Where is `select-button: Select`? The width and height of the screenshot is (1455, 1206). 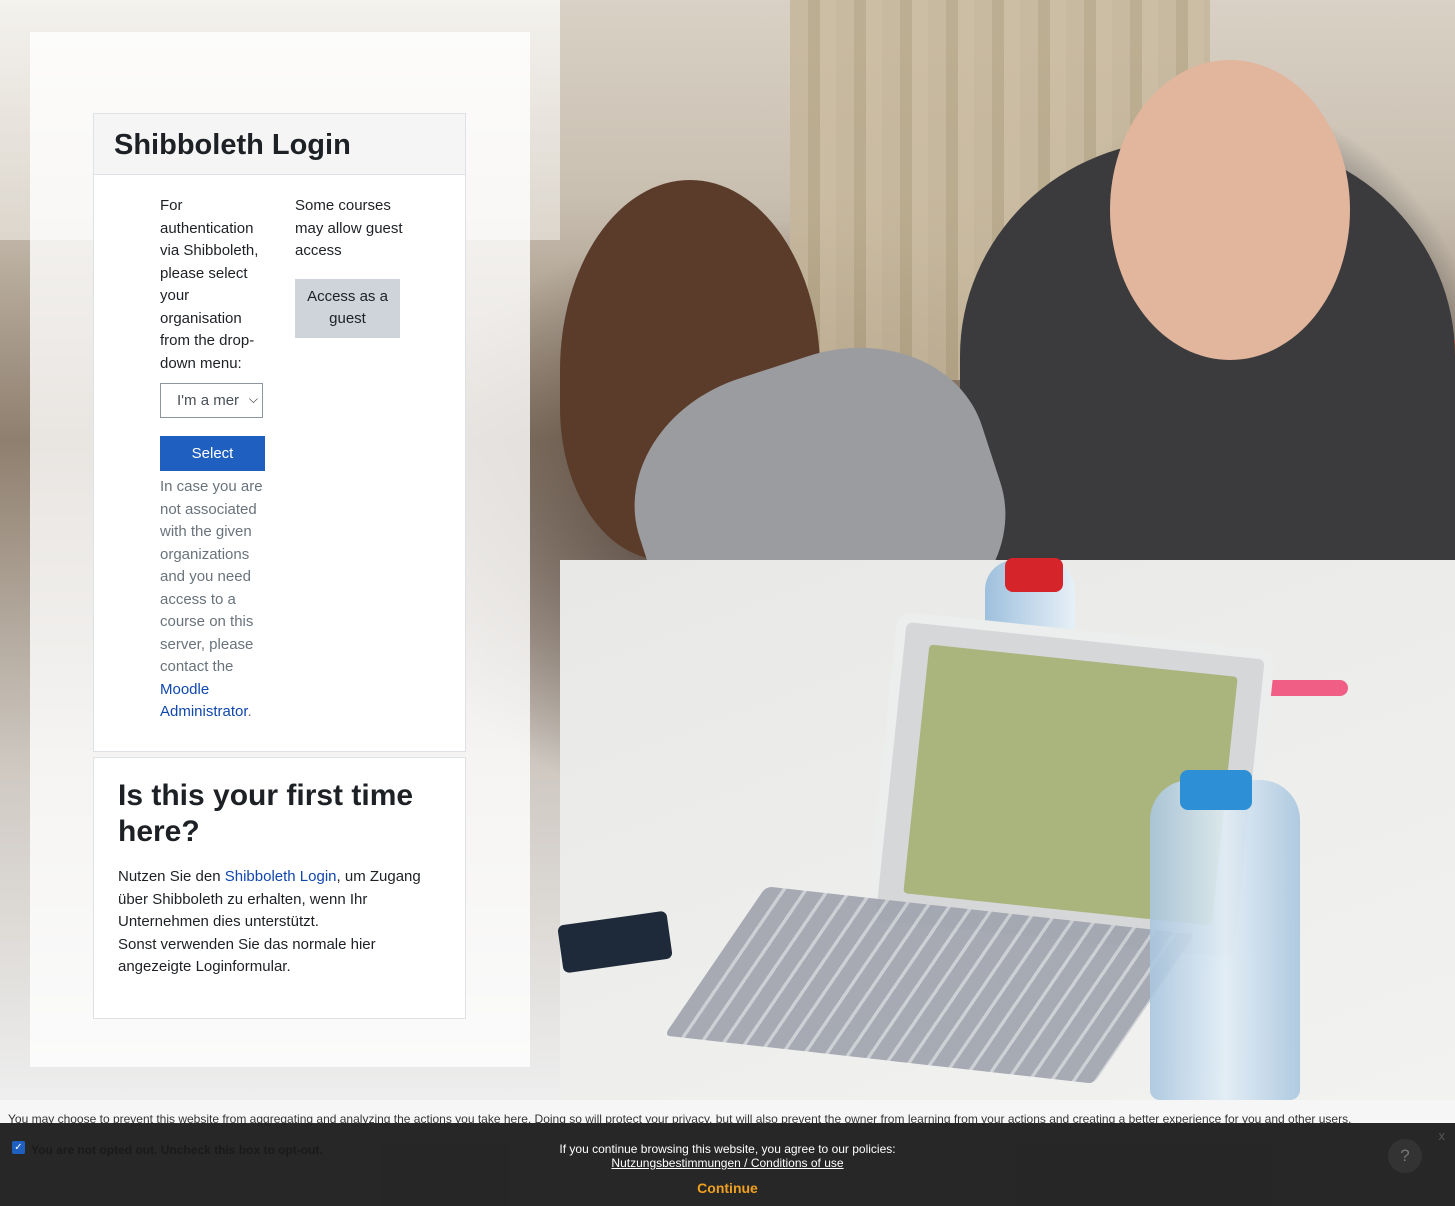 select-button: Select is located at coordinates (212, 453).